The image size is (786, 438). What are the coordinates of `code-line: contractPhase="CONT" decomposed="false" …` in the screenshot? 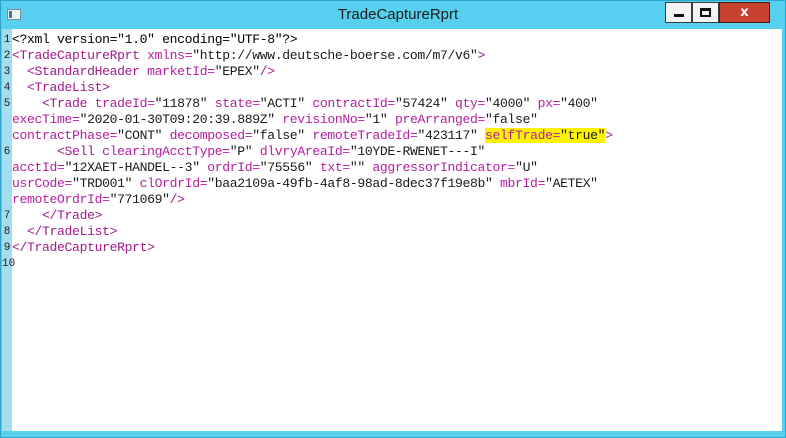 It's located at (397, 136).